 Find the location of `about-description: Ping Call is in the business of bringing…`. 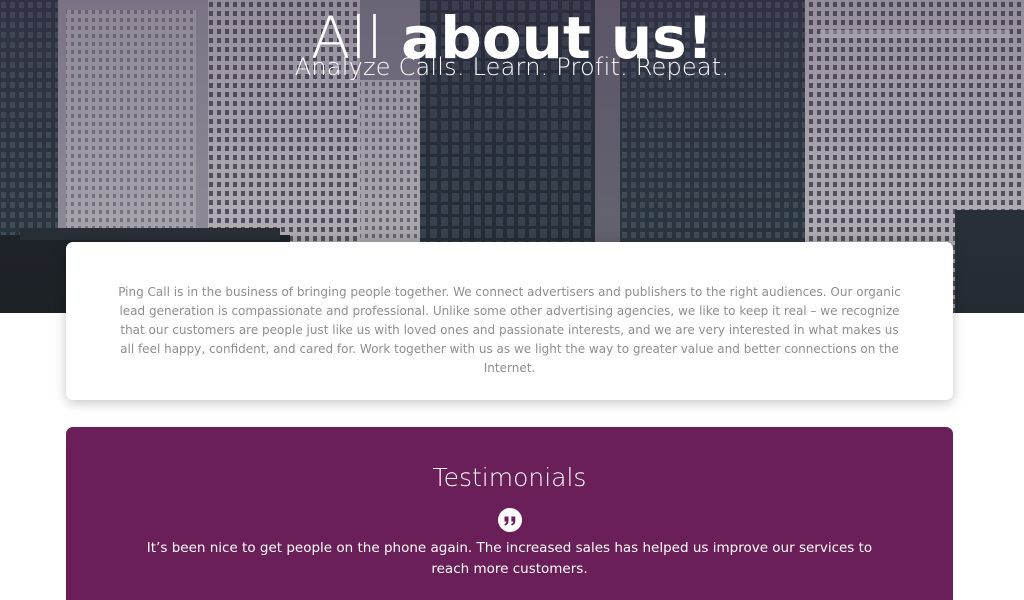

about-description: Ping Call is in the business of bringing… is located at coordinates (509, 330).